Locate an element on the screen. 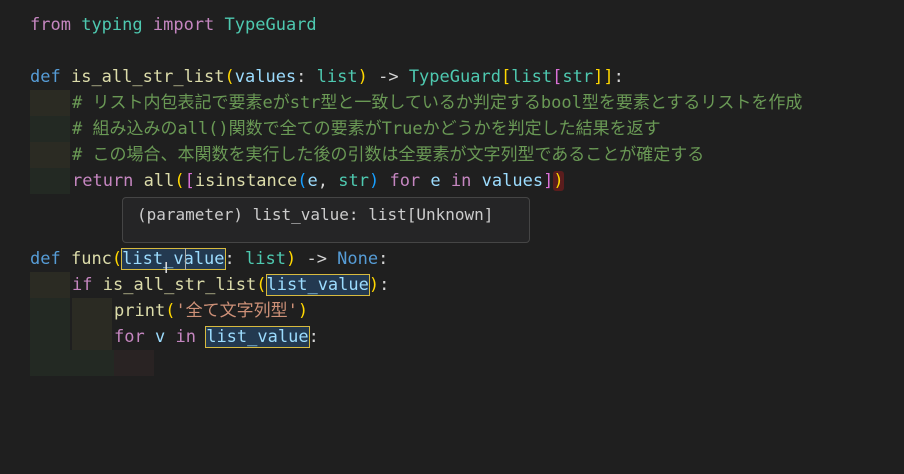 The width and height of the screenshot is (904, 474). variable: values is located at coordinates (512, 181).